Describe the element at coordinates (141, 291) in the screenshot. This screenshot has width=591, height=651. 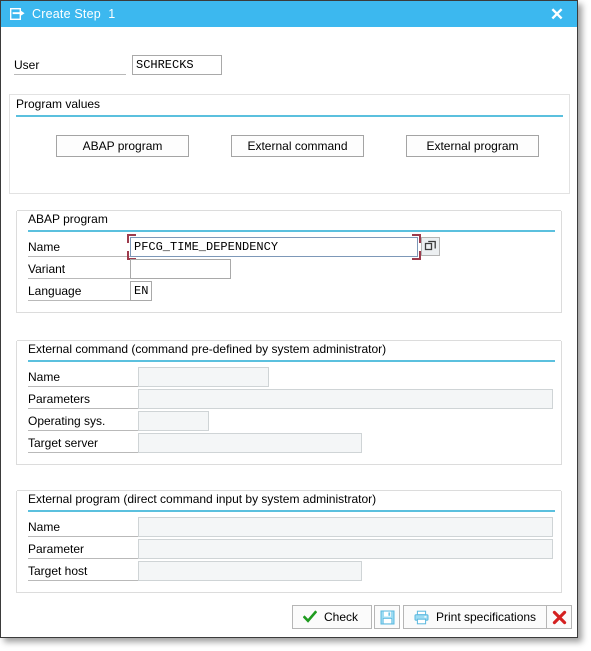
I see `abap-language-input: EN` at that location.